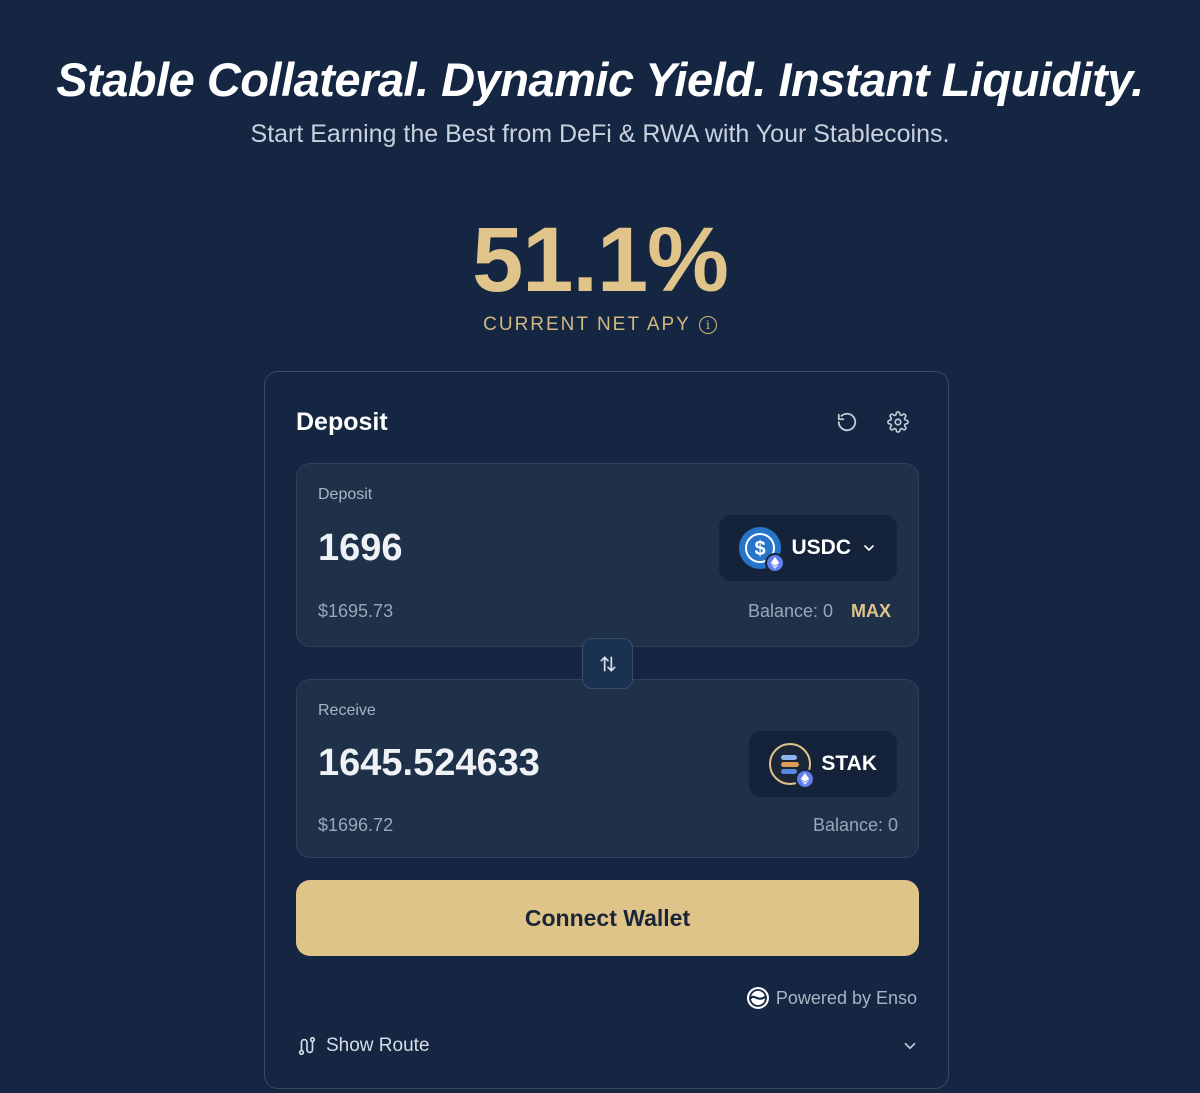  What do you see at coordinates (307, 1046) in the screenshot?
I see `route-icon` at bounding box center [307, 1046].